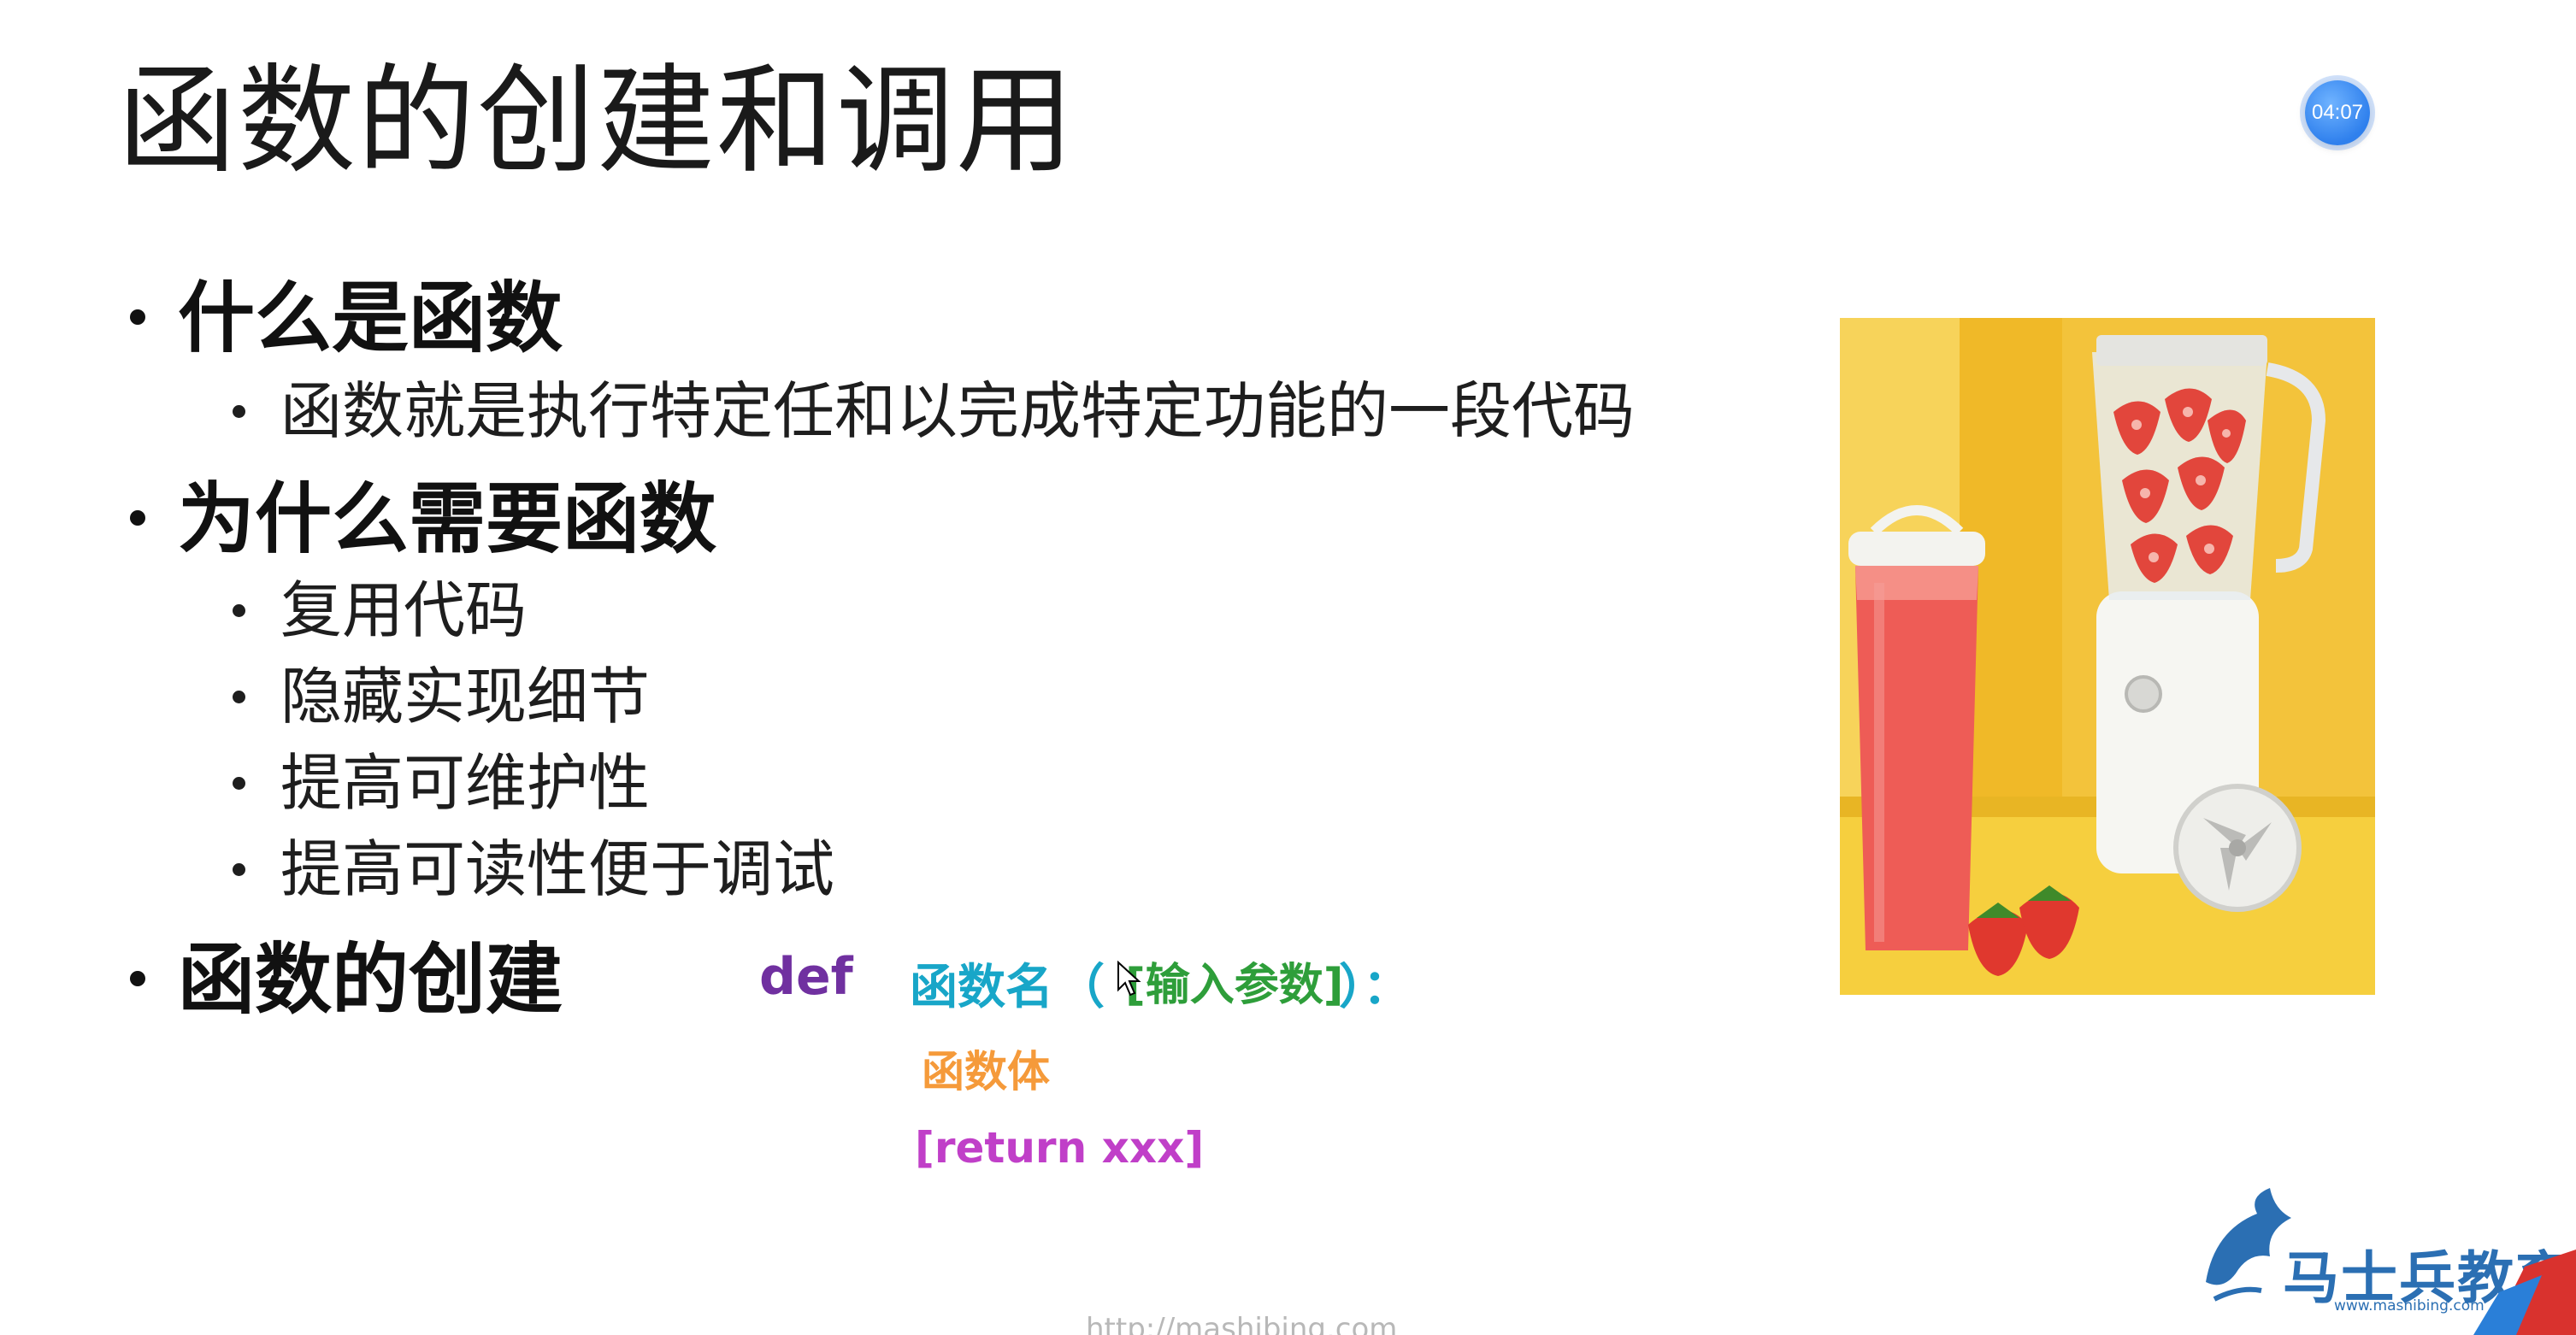 This screenshot has height=1335, width=2576. Describe the element at coordinates (2524, 1293) in the screenshot. I see `corner-graphic-icon` at that location.